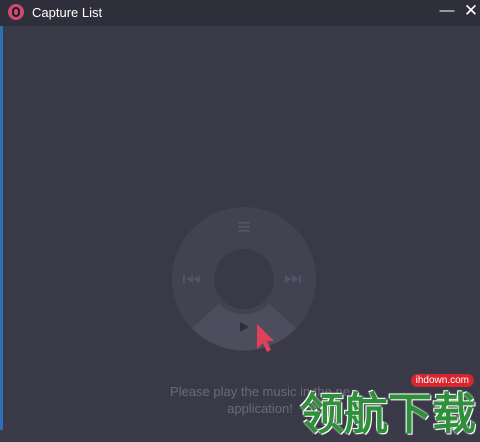 The height and width of the screenshot is (442, 480). Describe the element at coordinates (1, 228) in the screenshot. I see `window-edge` at that location.